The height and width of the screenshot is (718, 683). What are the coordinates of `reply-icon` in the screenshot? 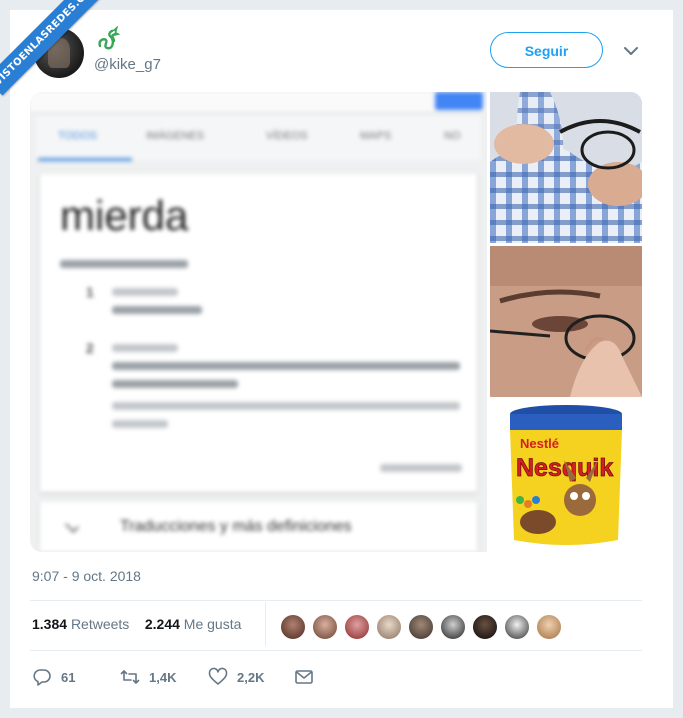 It's located at (42, 677).